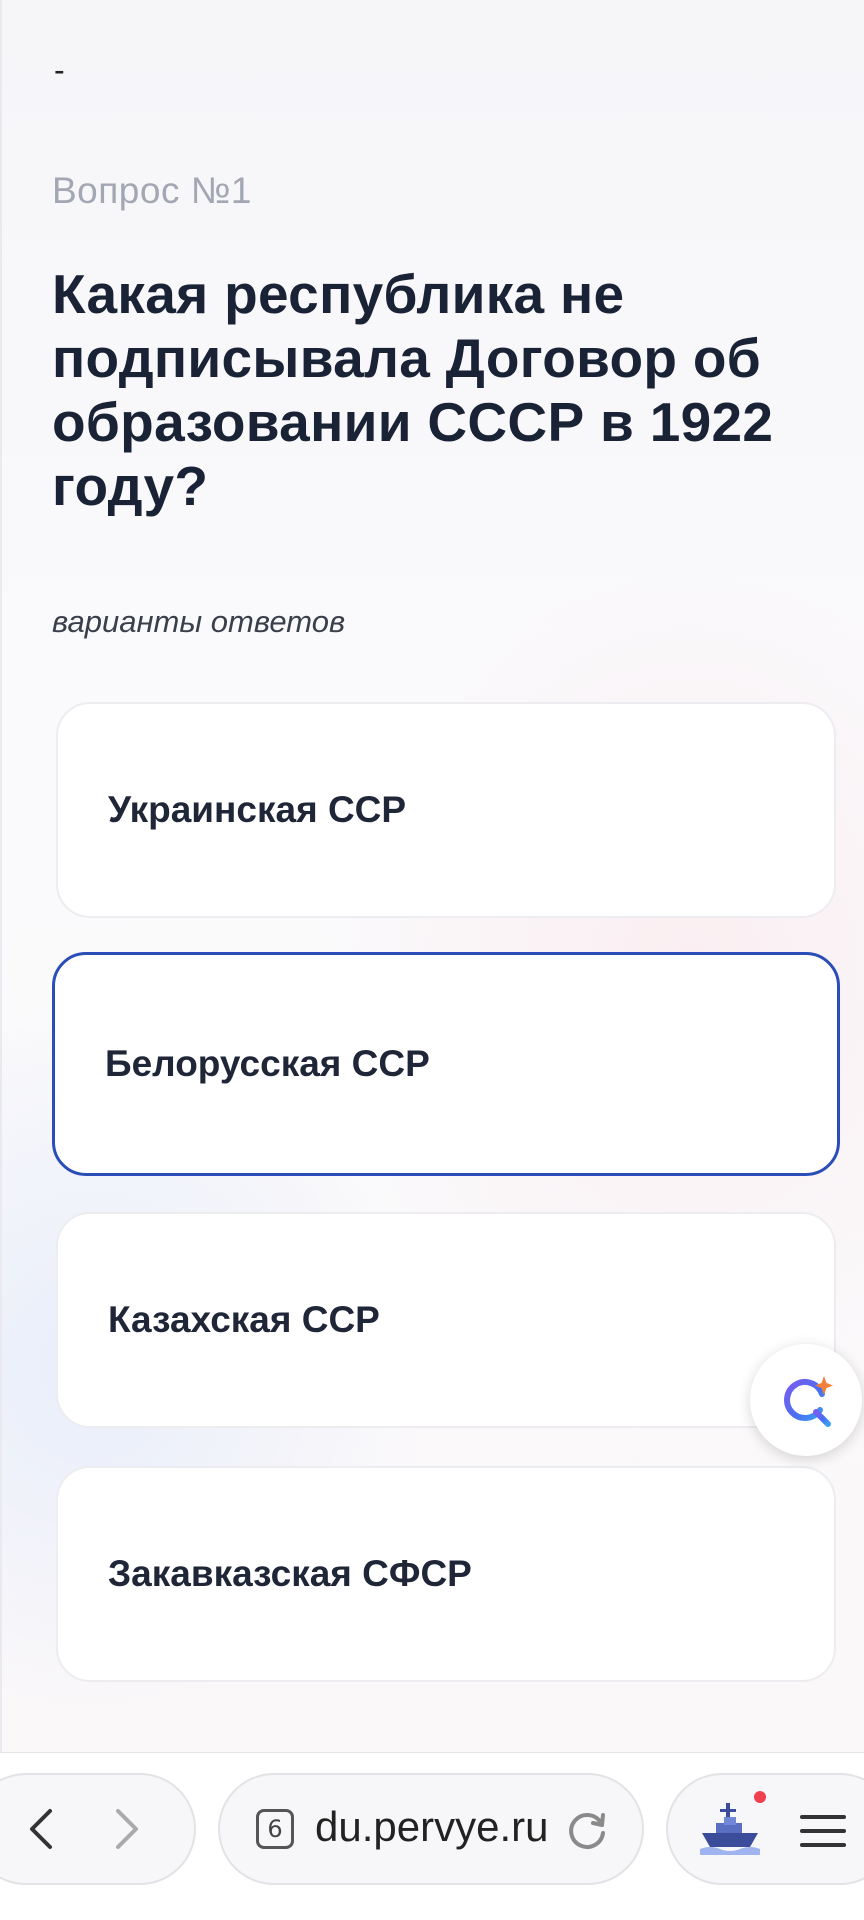 The height and width of the screenshot is (1920, 864). What do you see at coordinates (765, 1829) in the screenshot?
I see `menu-pill` at bounding box center [765, 1829].